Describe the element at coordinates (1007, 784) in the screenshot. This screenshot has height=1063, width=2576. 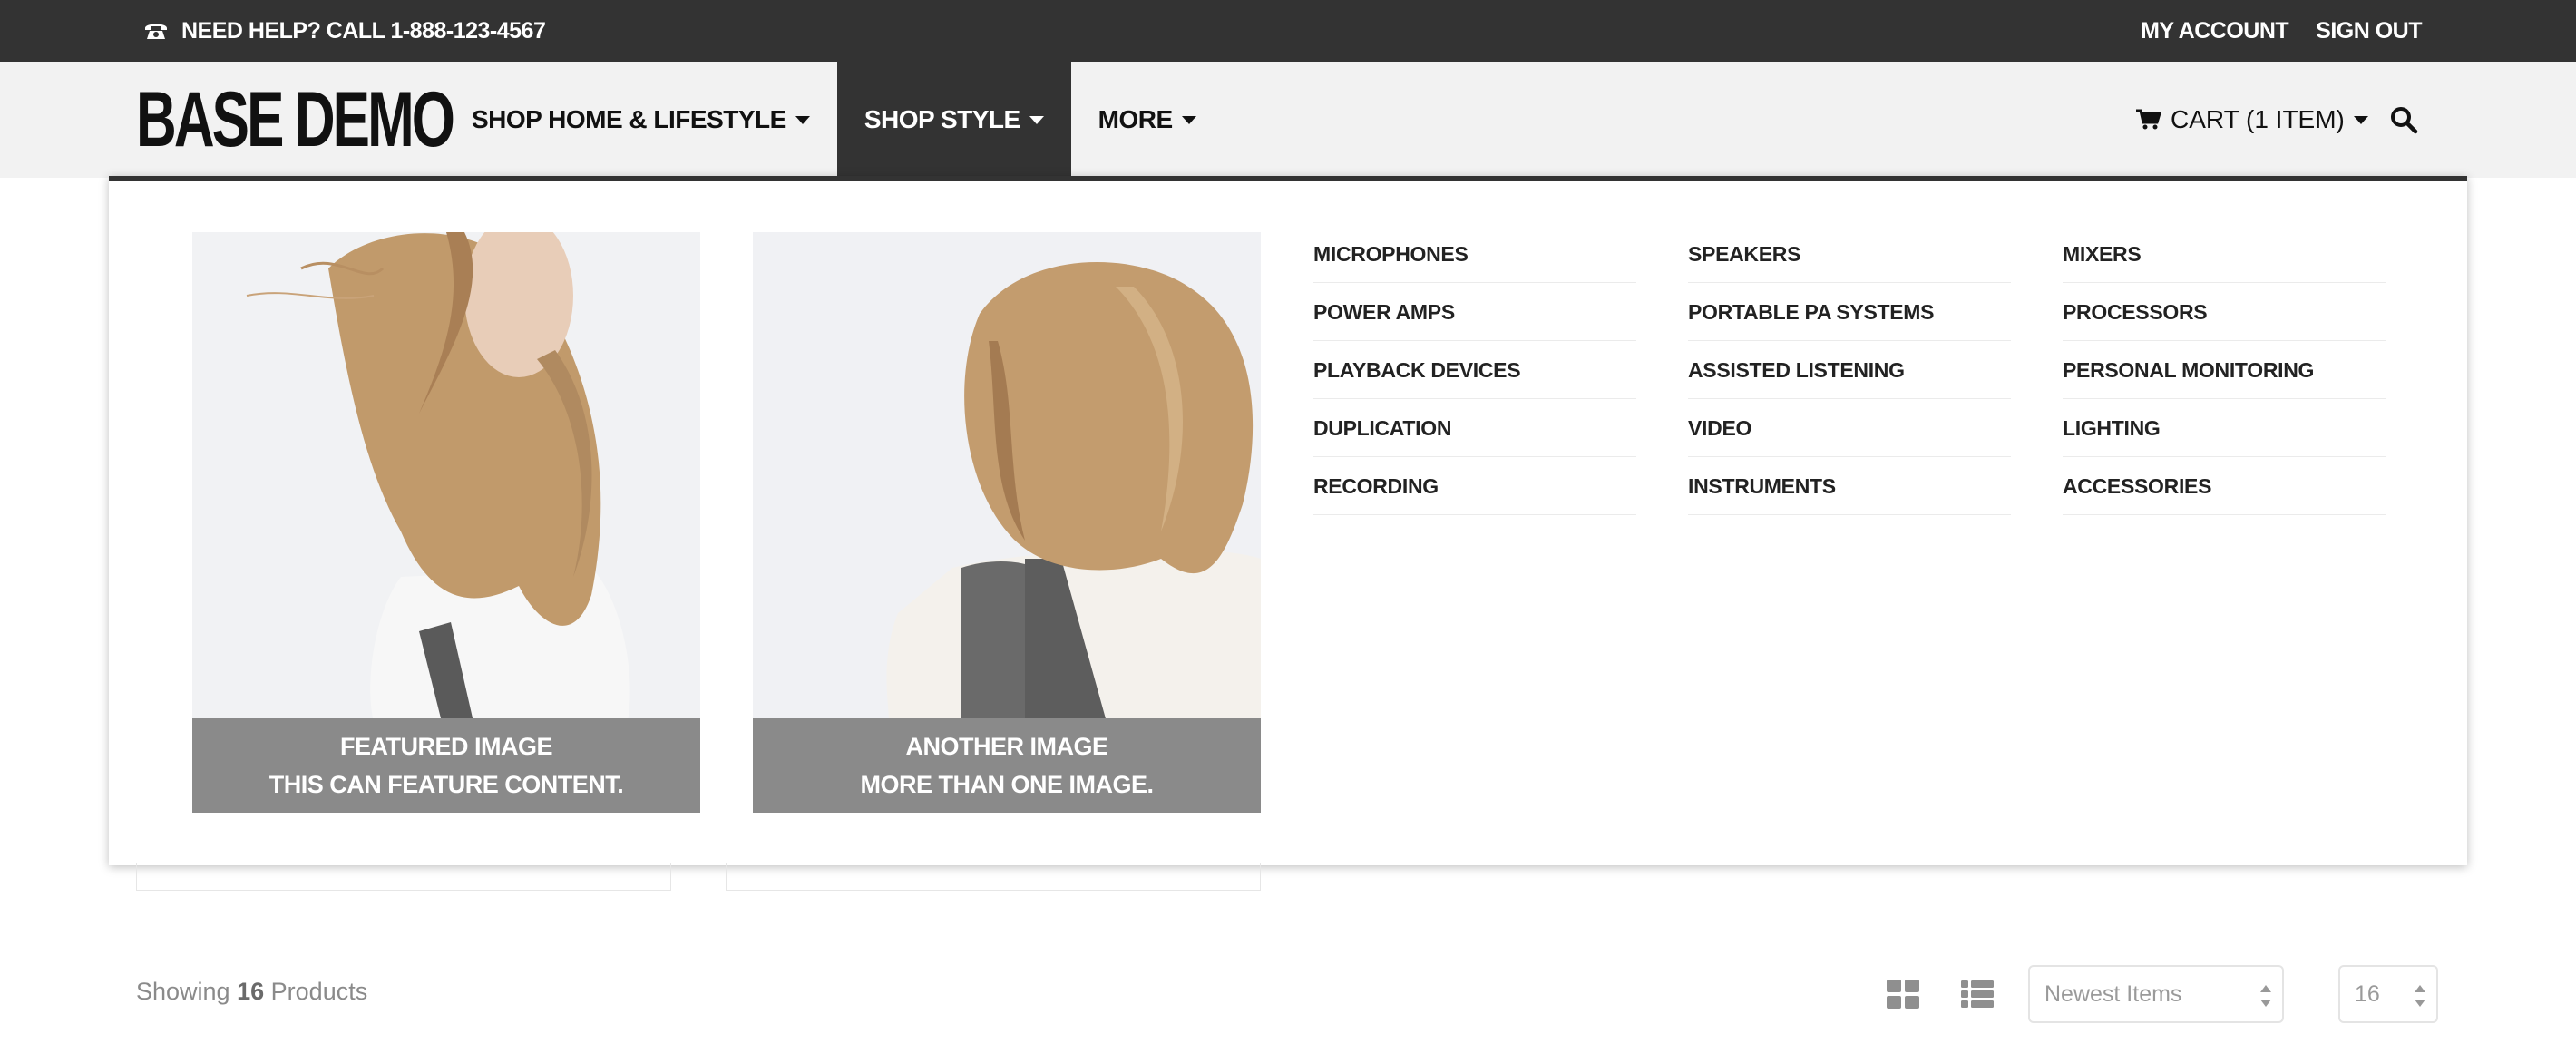
I see `promo-subtitle: MORE THAN ONE IMAGE.` at that location.